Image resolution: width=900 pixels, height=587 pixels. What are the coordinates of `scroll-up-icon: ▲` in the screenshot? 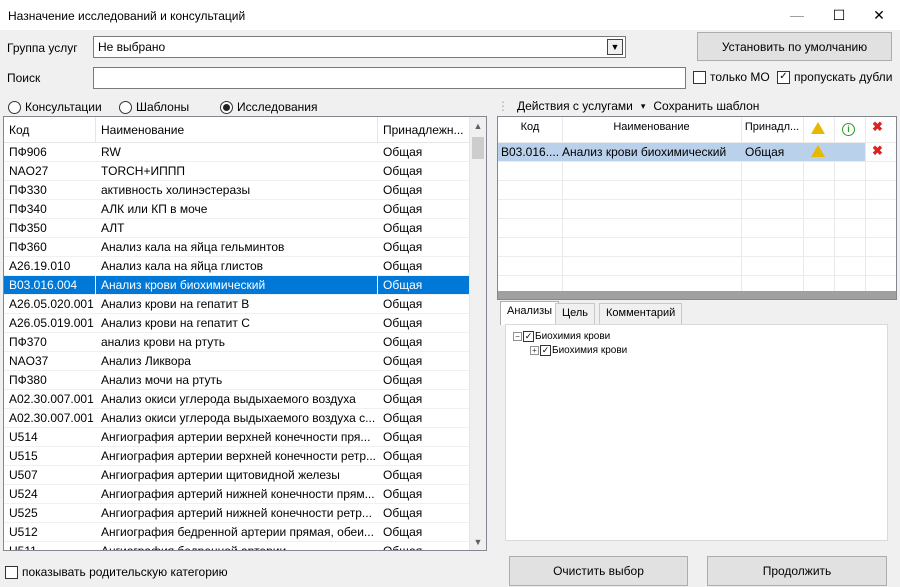 It's located at (478, 125).